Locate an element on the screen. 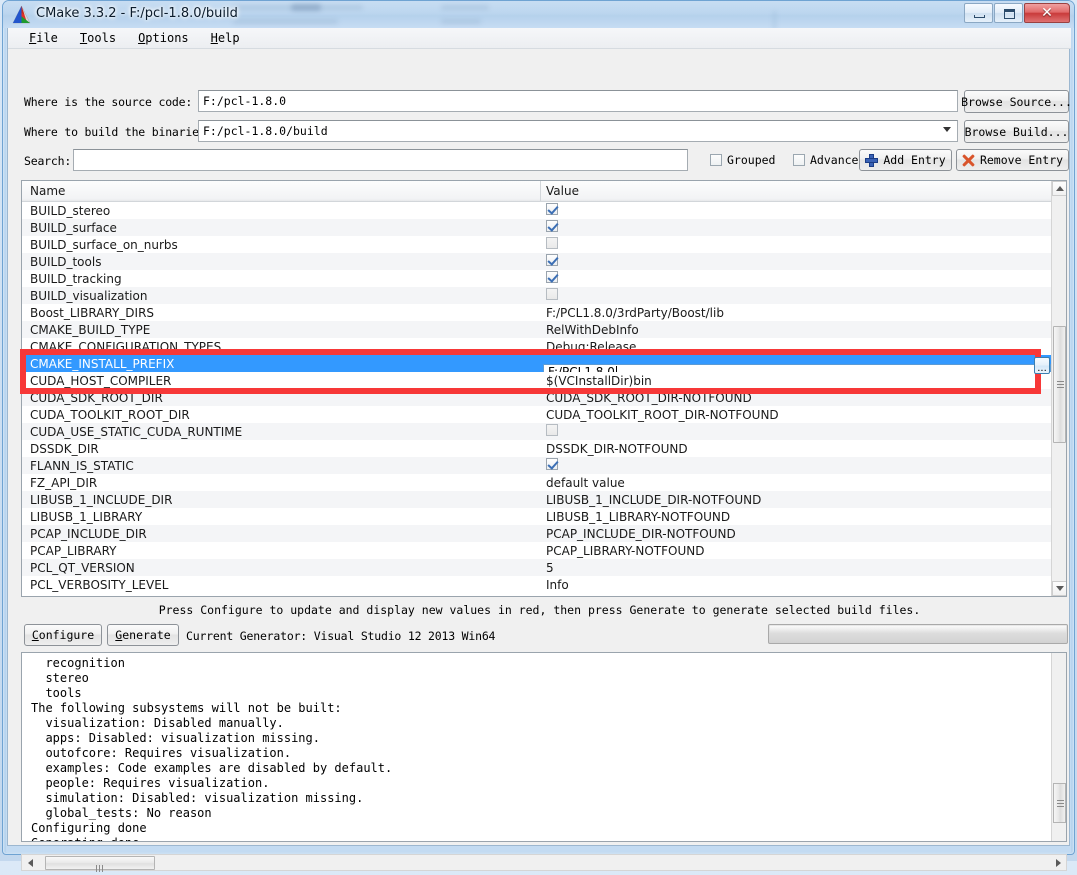  configure-button: Configure is located at coordinates (63, 635).